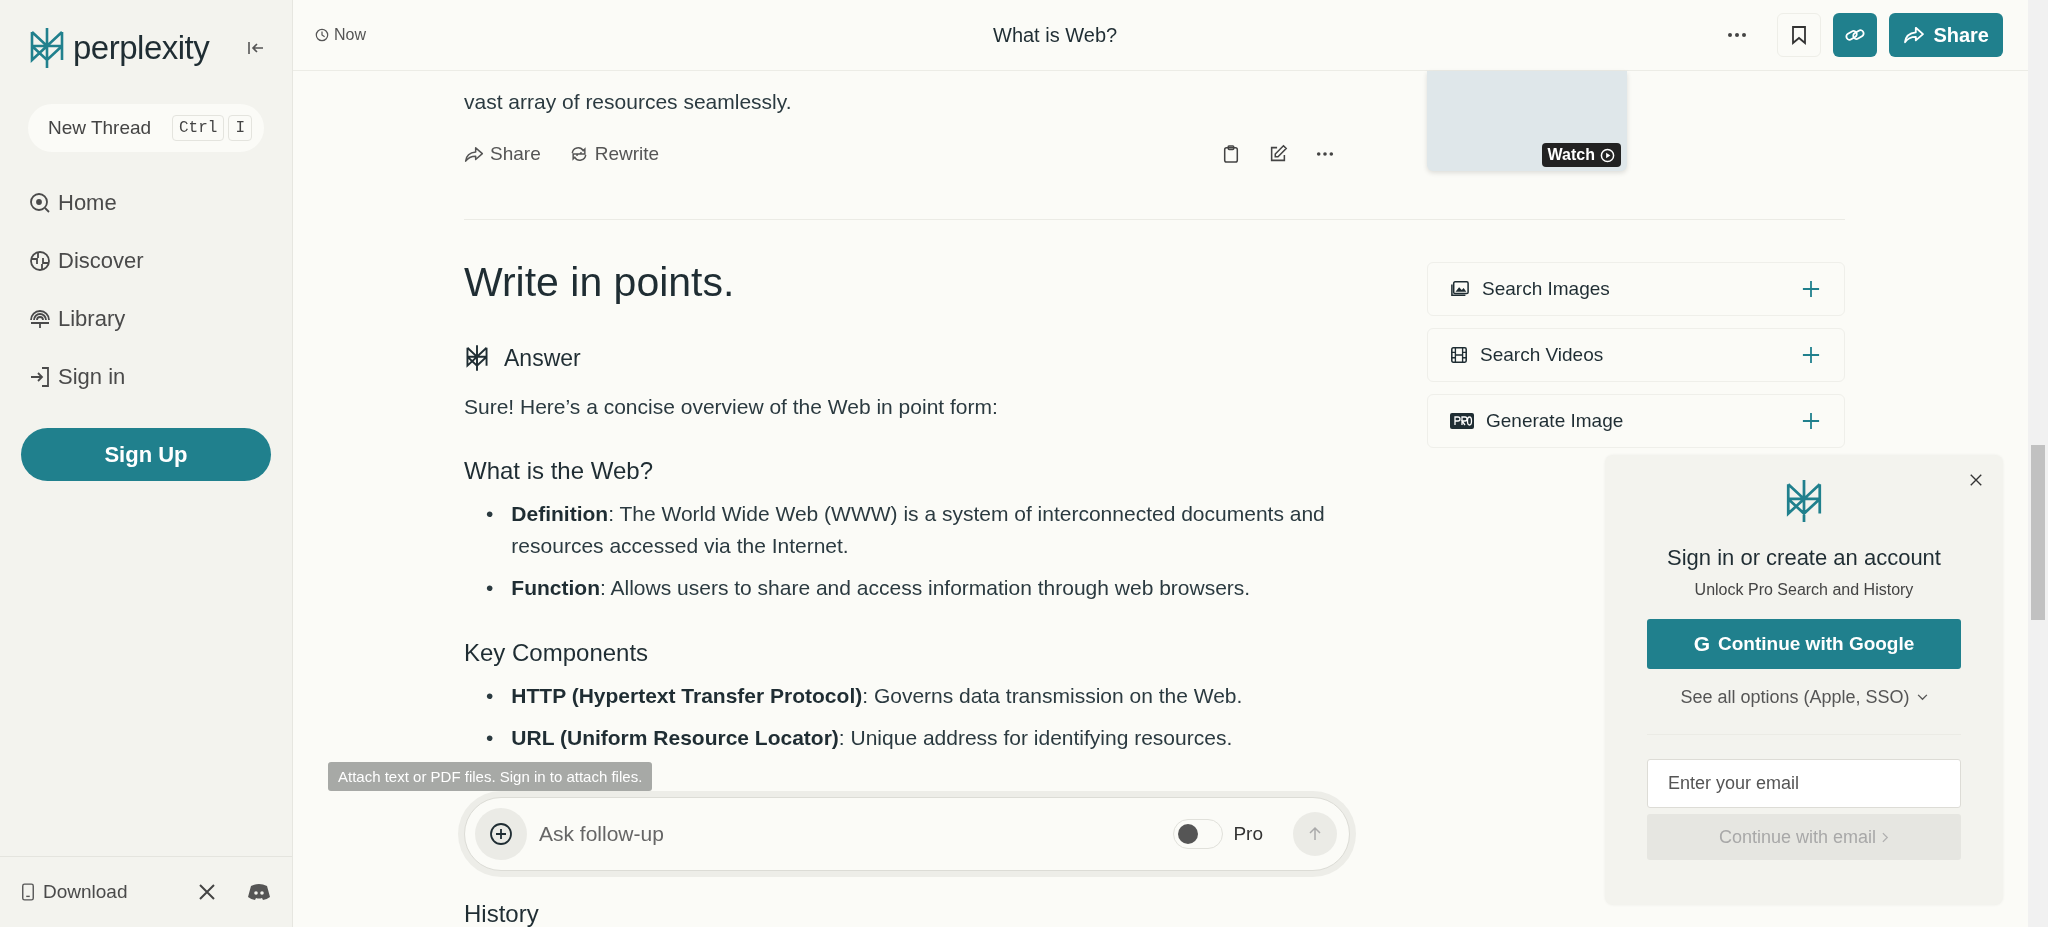 The height and width of the screenshot is (927, 2048). I want to click on watch-badge: Watch, so click(1581, 155).